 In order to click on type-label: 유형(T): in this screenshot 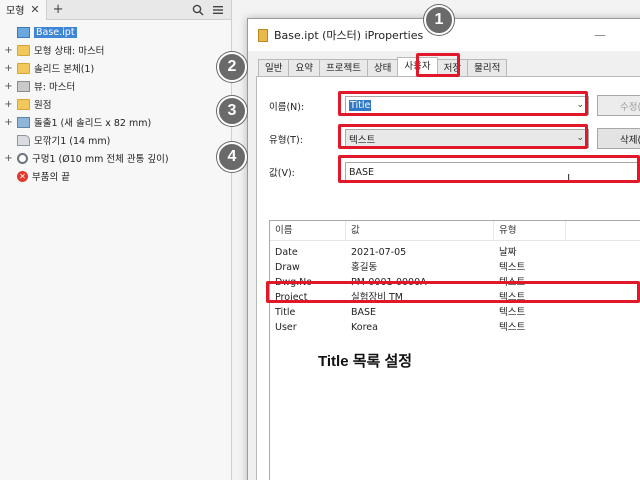, I will do `click(286, 140)`.